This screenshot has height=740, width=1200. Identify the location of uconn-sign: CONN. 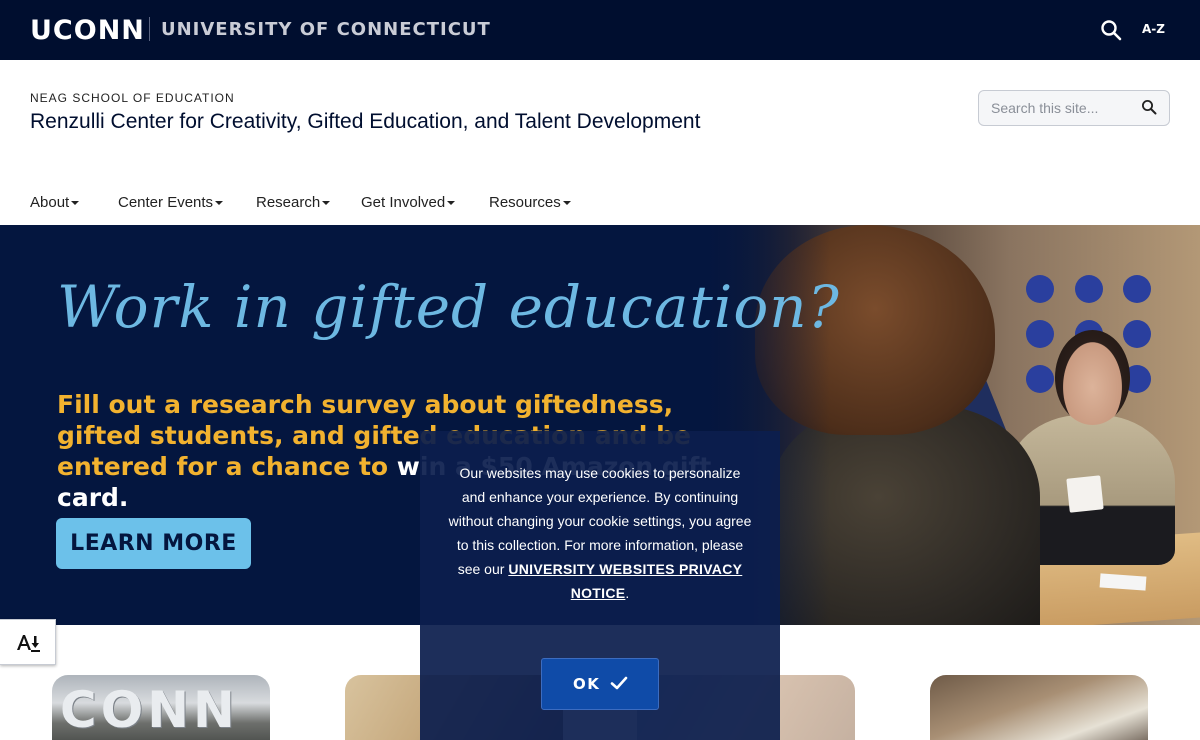
(149, 710).